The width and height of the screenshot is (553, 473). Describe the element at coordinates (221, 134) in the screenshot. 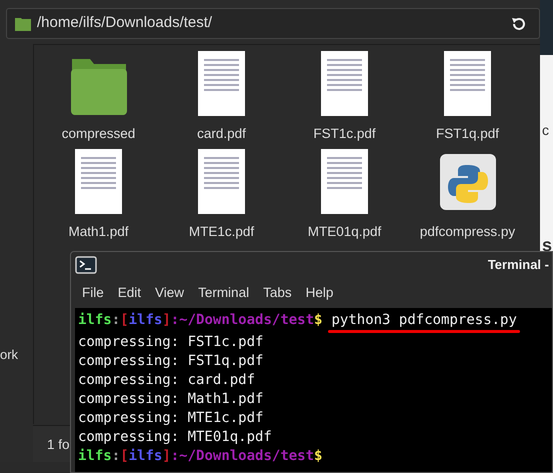

I see `file-name: card.pdf` at that location.